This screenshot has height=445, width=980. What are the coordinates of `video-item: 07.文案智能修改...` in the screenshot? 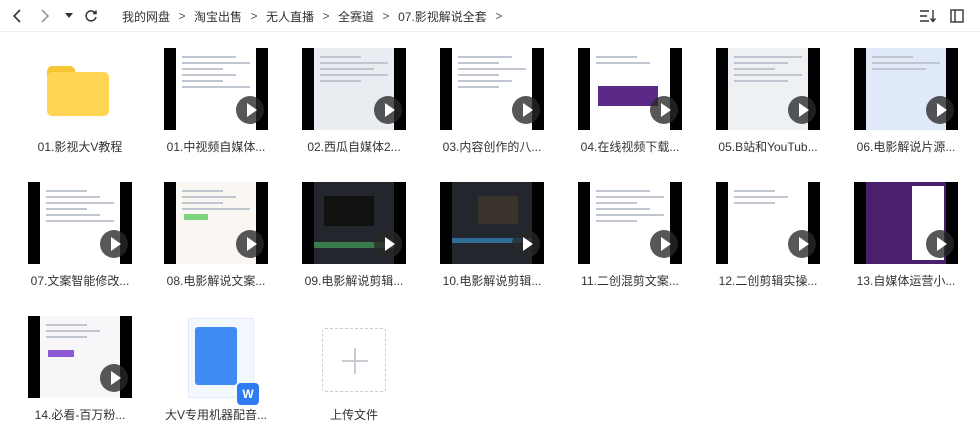 It's located at (74, 230).